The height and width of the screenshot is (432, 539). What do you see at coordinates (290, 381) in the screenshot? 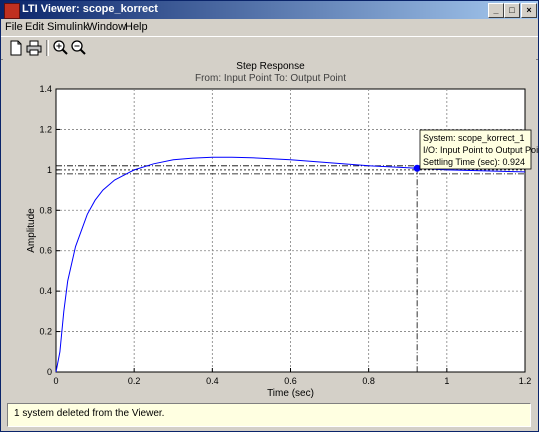
I see `x-tick-label: 0.6` at bounding box center [290, 381].